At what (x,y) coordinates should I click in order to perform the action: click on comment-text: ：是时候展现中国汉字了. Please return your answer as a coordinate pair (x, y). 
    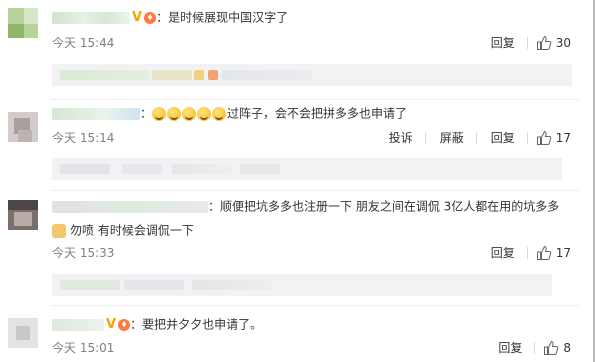
    Looking at the image, I should click on (222, 17).